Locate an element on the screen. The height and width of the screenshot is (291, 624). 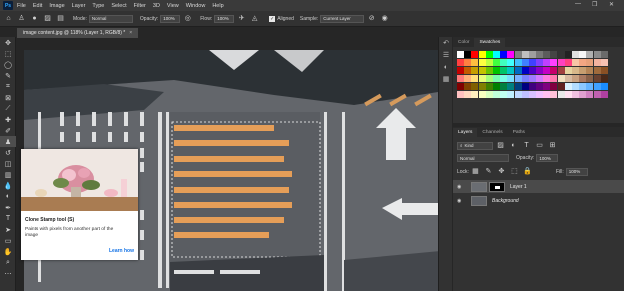
lock-move-icon: ✥ is located at coordinates (501, 171).